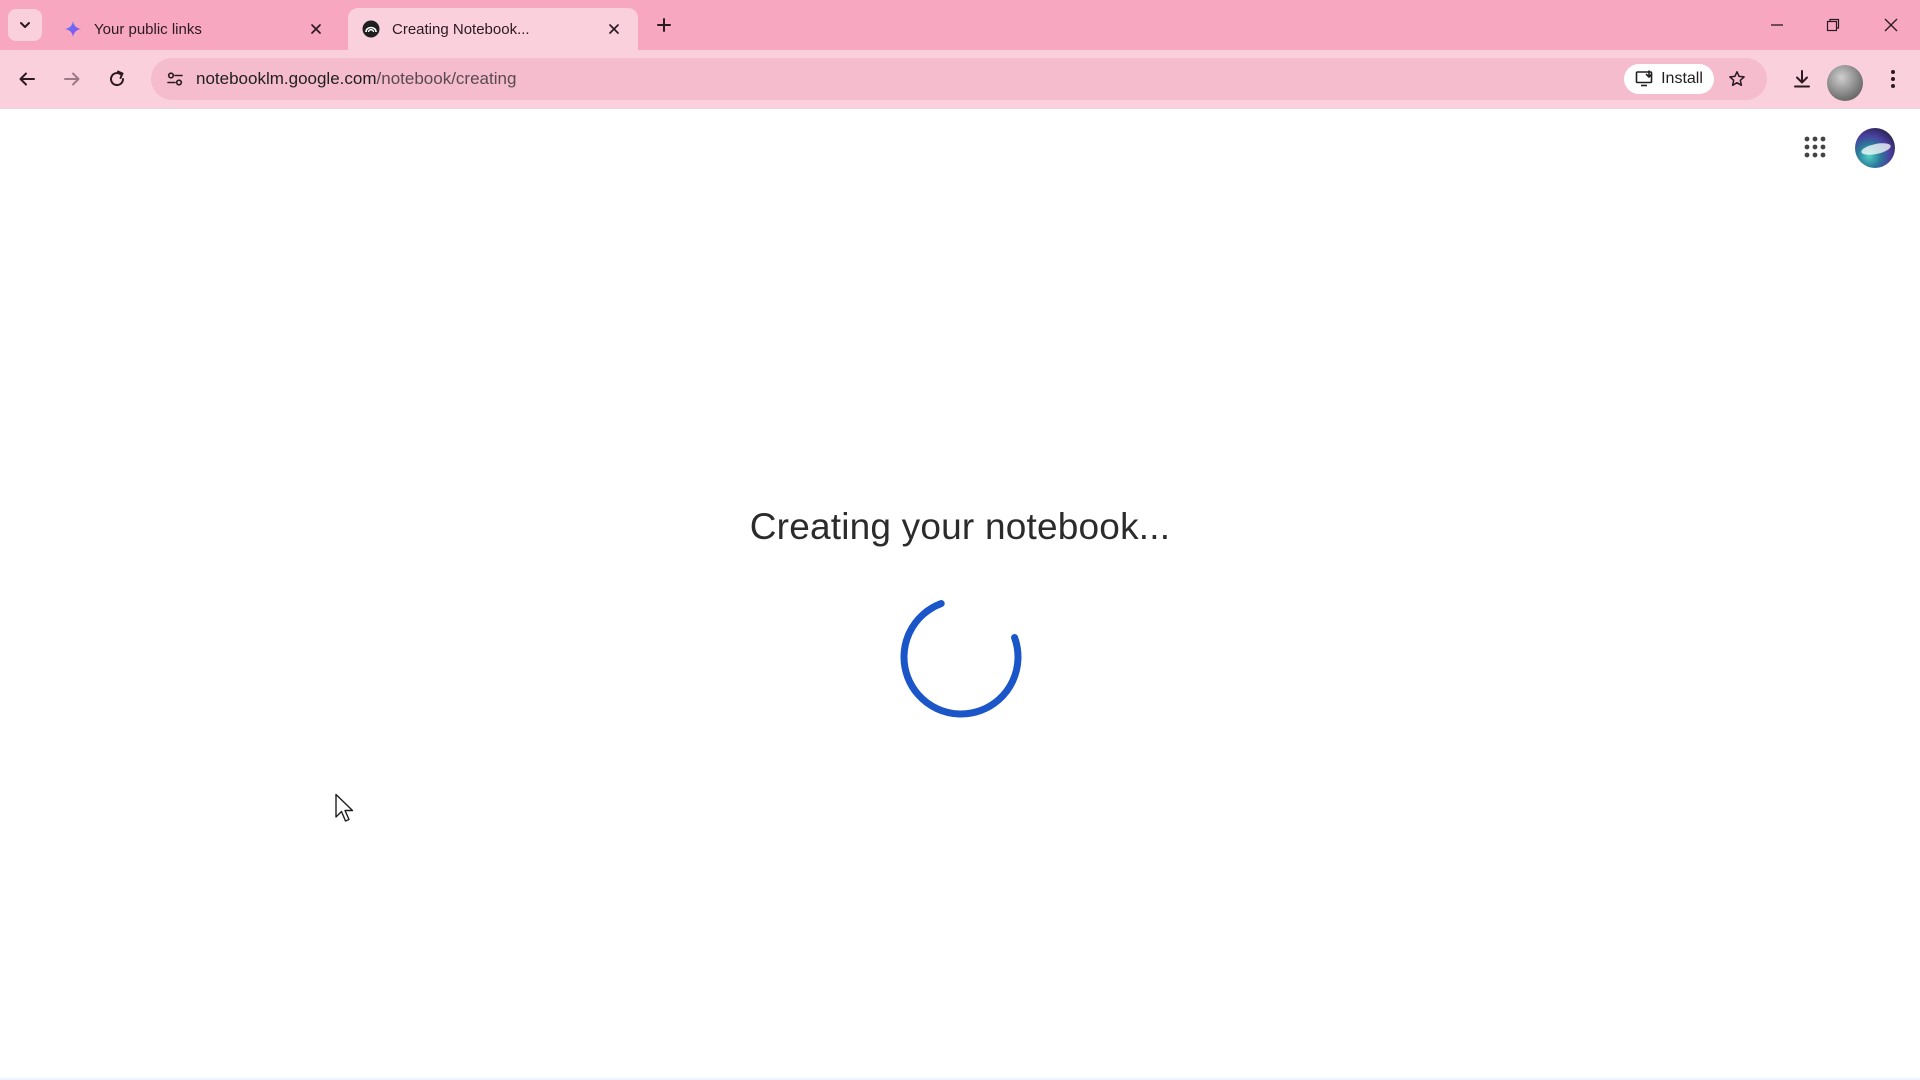 This screenshot has height=1080, width=1920. I want to click on star-icon, so click(1737, 79).